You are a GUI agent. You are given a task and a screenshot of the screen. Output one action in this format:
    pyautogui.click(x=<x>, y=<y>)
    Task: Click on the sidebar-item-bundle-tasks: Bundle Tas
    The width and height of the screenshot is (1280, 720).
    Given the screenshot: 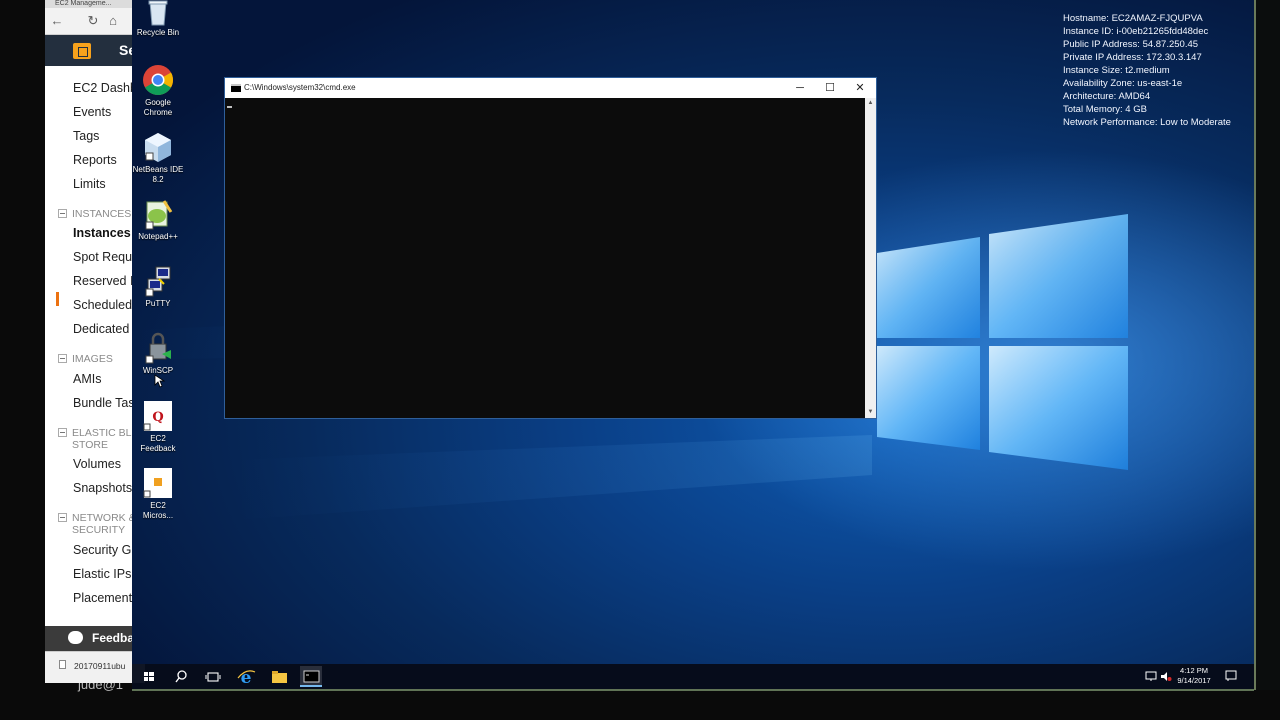 What is the action you would take?
    pyautogui.click(x=104, y=403)
    